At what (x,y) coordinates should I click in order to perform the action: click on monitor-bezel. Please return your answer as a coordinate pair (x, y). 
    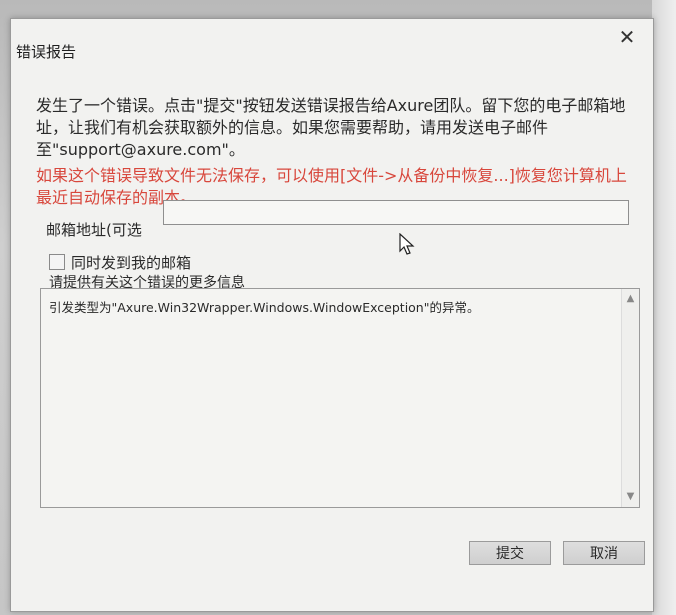
    Looking at the image, I should click on (664, 307).